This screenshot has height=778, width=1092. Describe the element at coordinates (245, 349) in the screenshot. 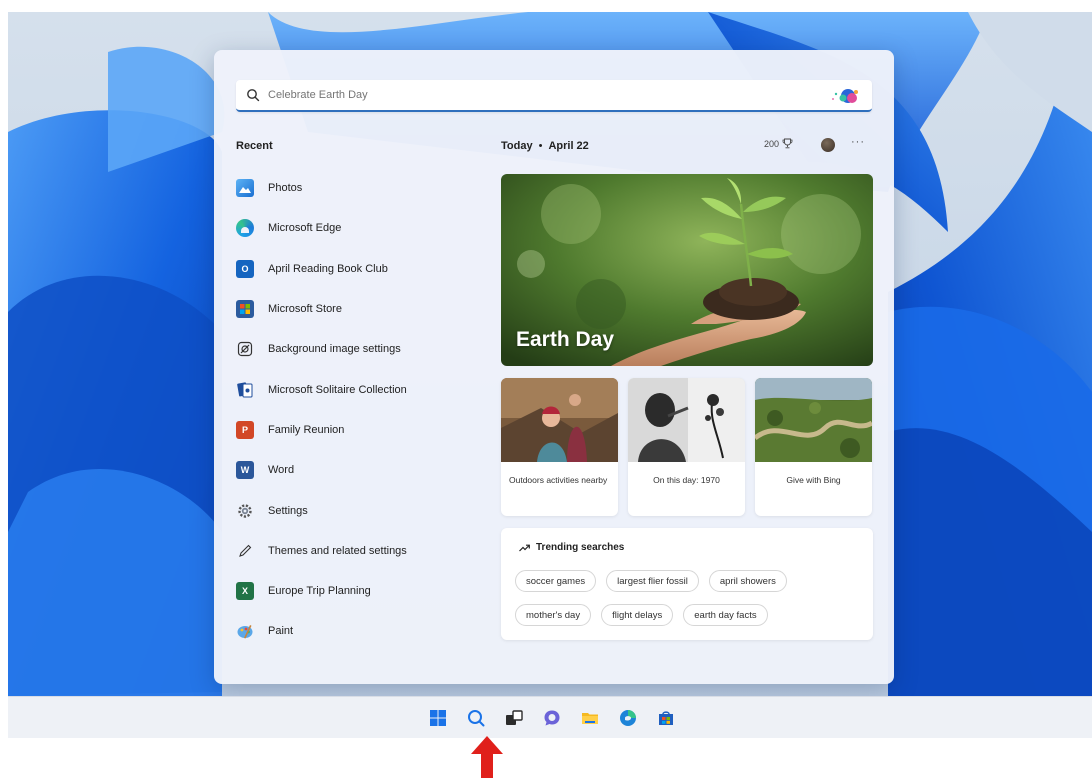

I see `image-settings-icon` at that location.